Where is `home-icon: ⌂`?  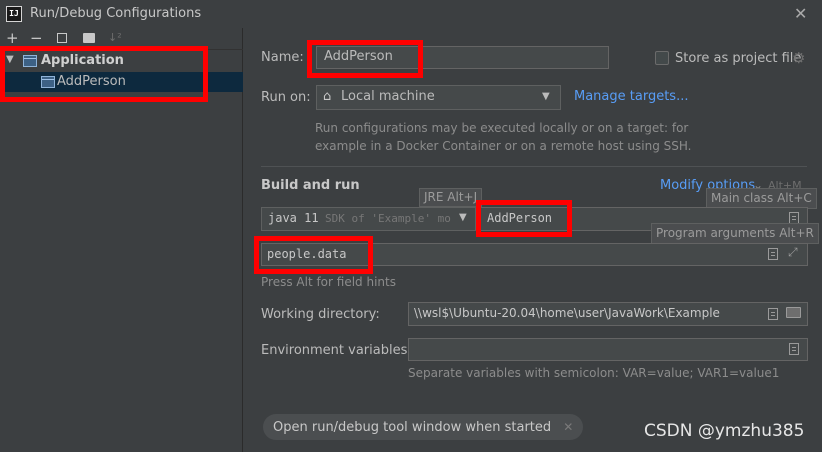 home-icon: ⌂ is located at coordinates (327, 96).